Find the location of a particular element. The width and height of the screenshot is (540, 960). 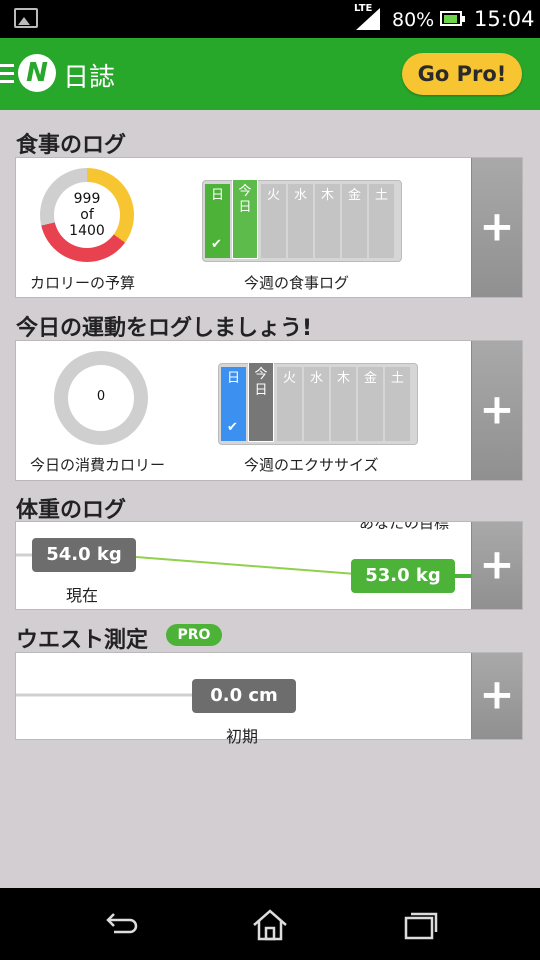

weight-log-card: 54.0 kg 現在 あなたの目標 53.0 kg + is located at coordinates (269, 565).